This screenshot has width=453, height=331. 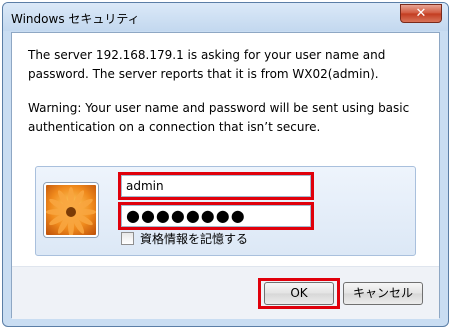 I want to click on close-icon: ✕, so click(x=421, y=13).